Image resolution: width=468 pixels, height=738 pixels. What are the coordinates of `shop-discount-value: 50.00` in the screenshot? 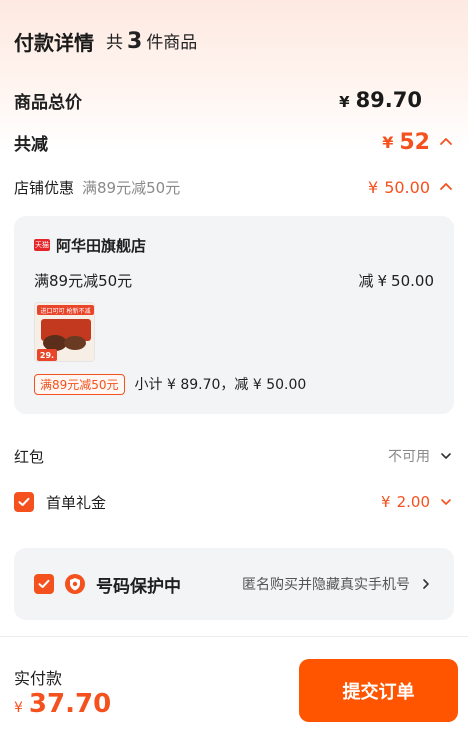 It's located at (407, 187).